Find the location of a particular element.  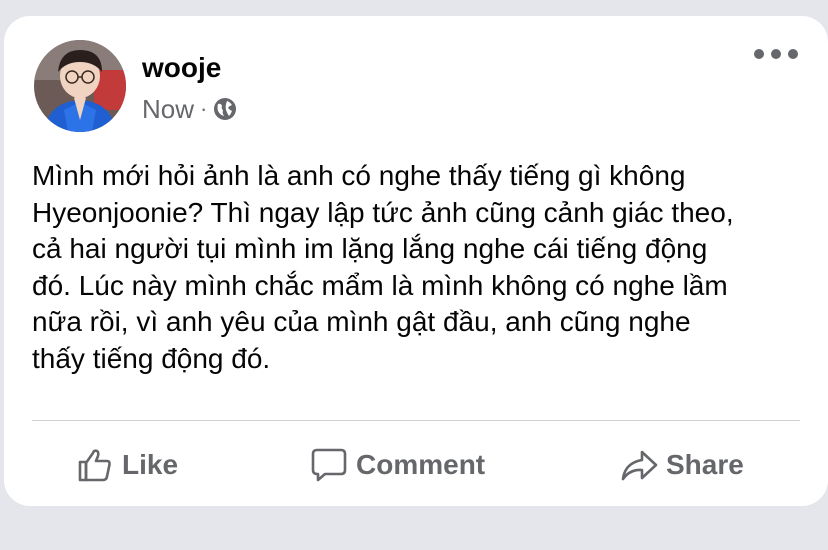

avatar is located at coordinates (80, 86).